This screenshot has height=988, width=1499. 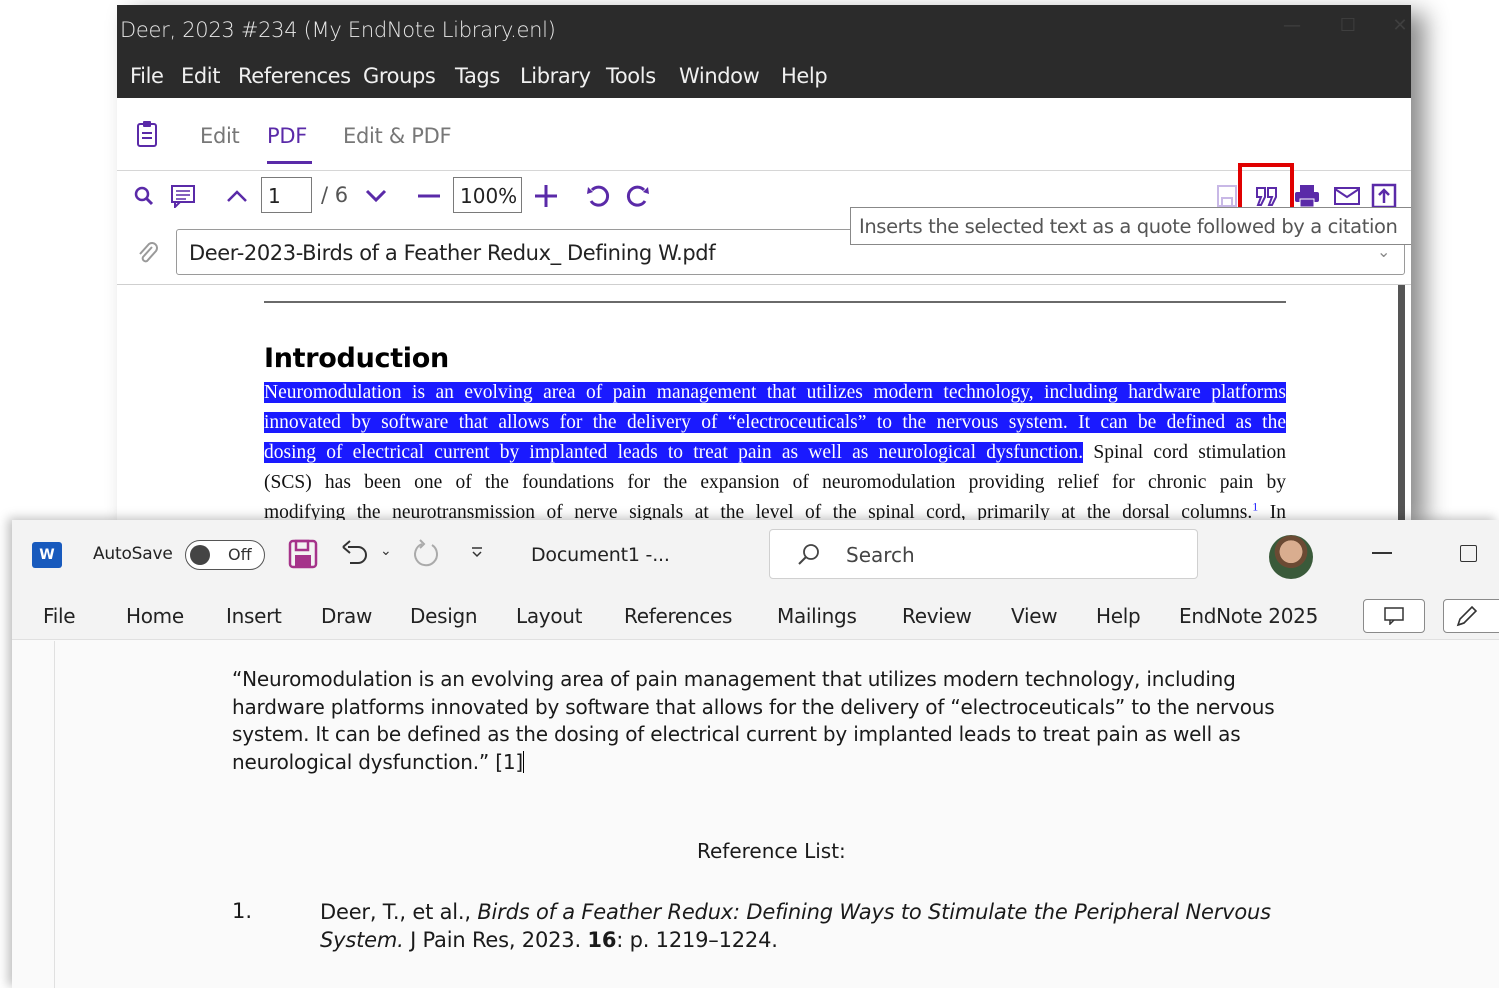 What do you see at coordinates (880, 555) in the screenshot?
I see `search-placeholder: Search` at bounding box center [880, 555].